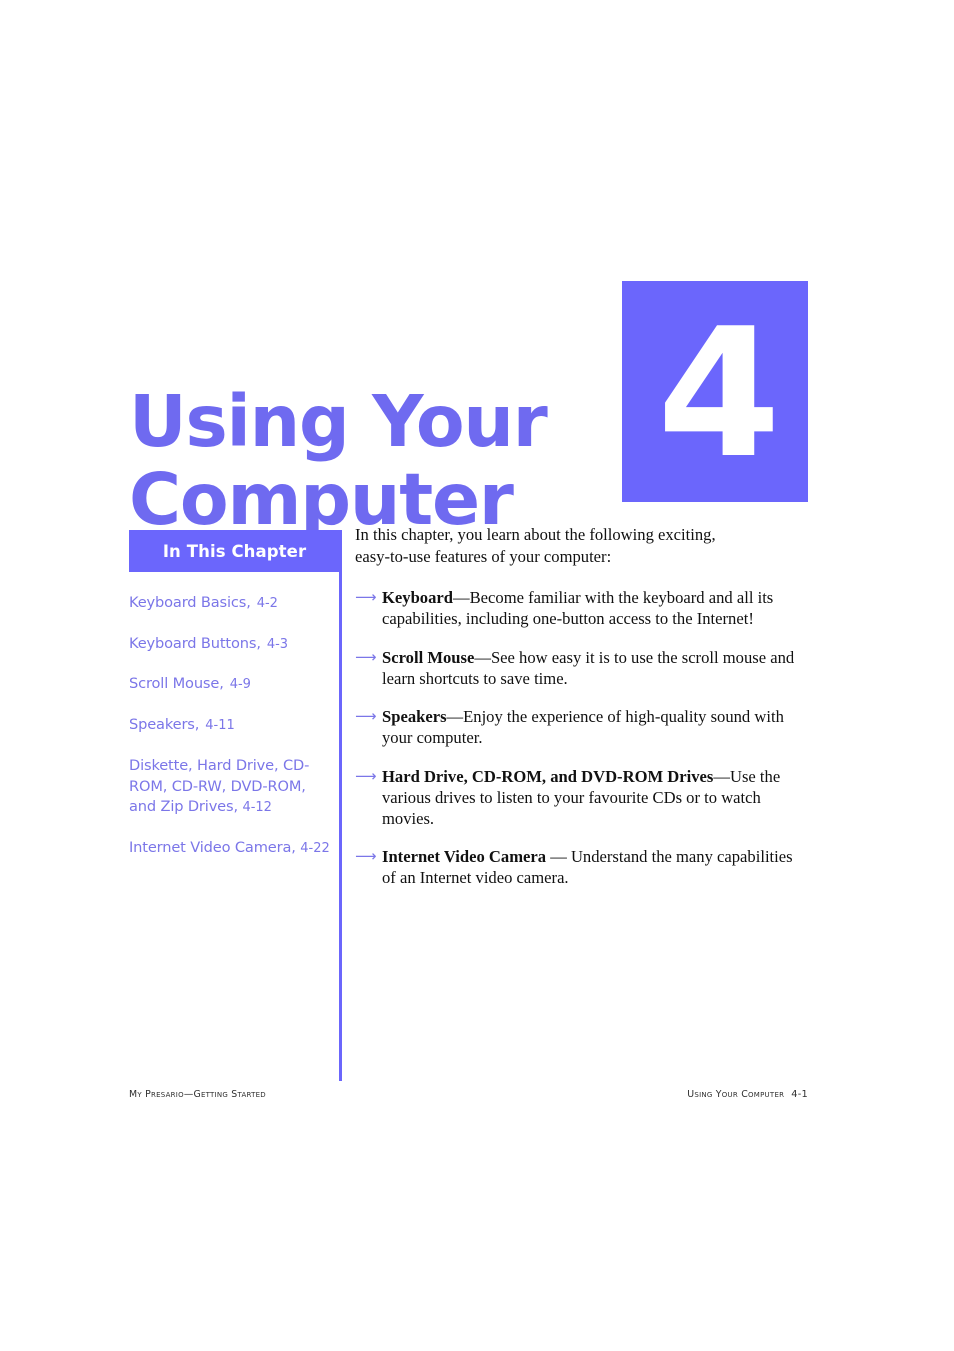 The width and height of the screenshot is (954, 1351). I want to click on sidebar-item-scroll-mouse: Scroll Mouse, 4-9, so click(231, 684).